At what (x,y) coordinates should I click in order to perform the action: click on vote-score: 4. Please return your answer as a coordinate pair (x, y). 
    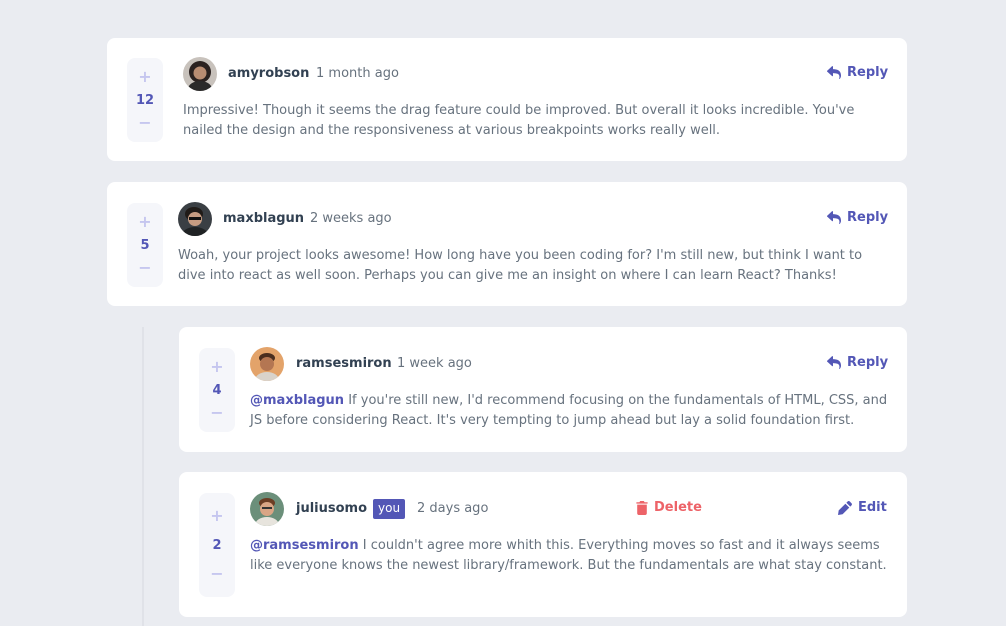
    Looking at the image, I should click on (217, 390).